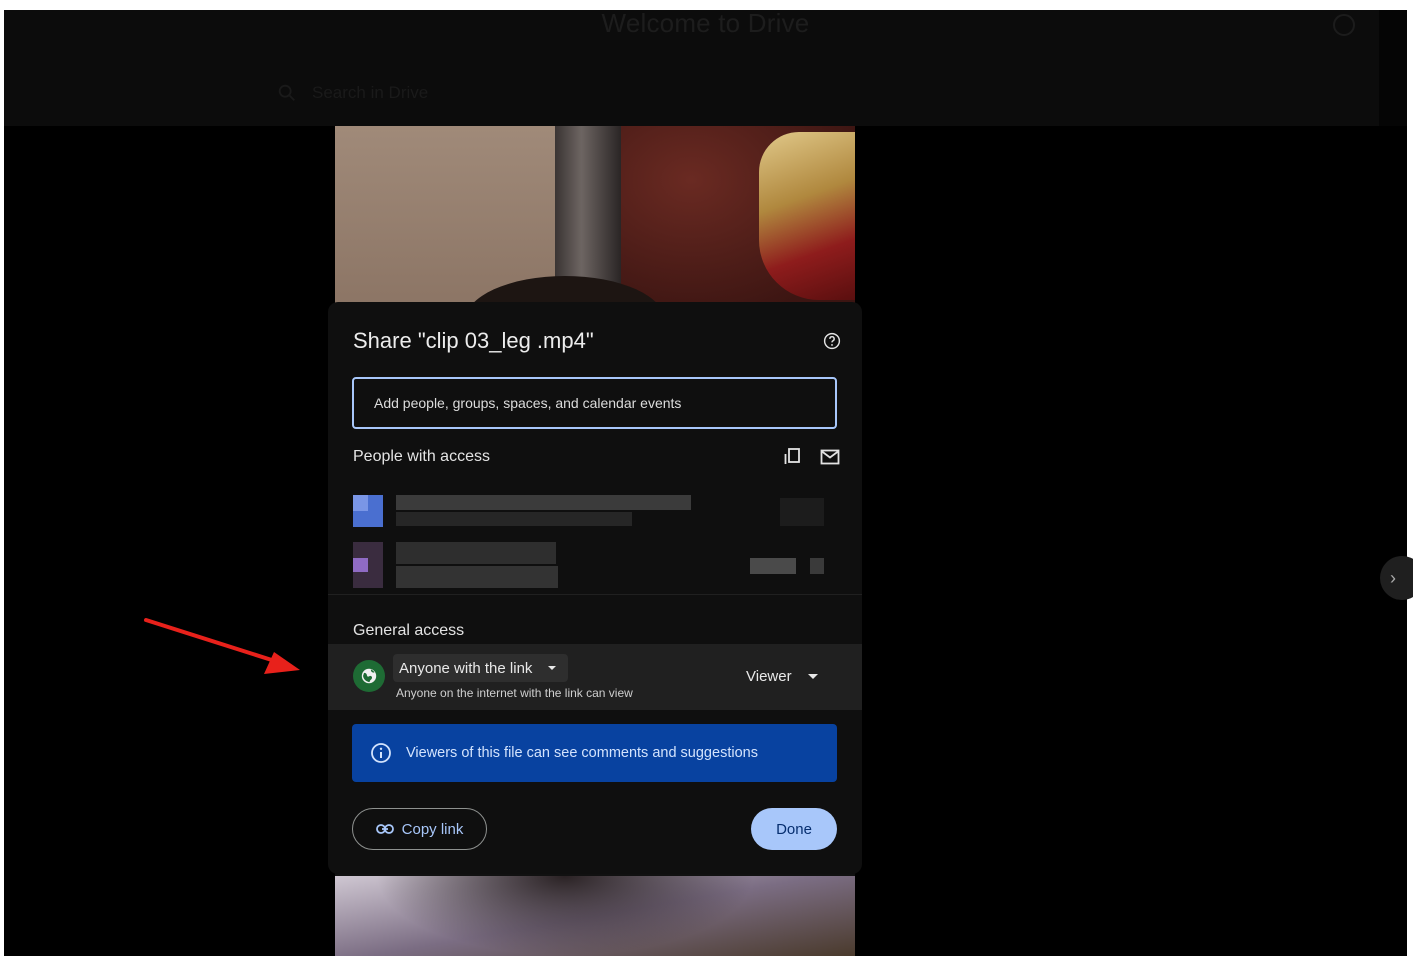 This screenshot has width=1413, height=956. I want to click on info-icon, so click(381, 753).